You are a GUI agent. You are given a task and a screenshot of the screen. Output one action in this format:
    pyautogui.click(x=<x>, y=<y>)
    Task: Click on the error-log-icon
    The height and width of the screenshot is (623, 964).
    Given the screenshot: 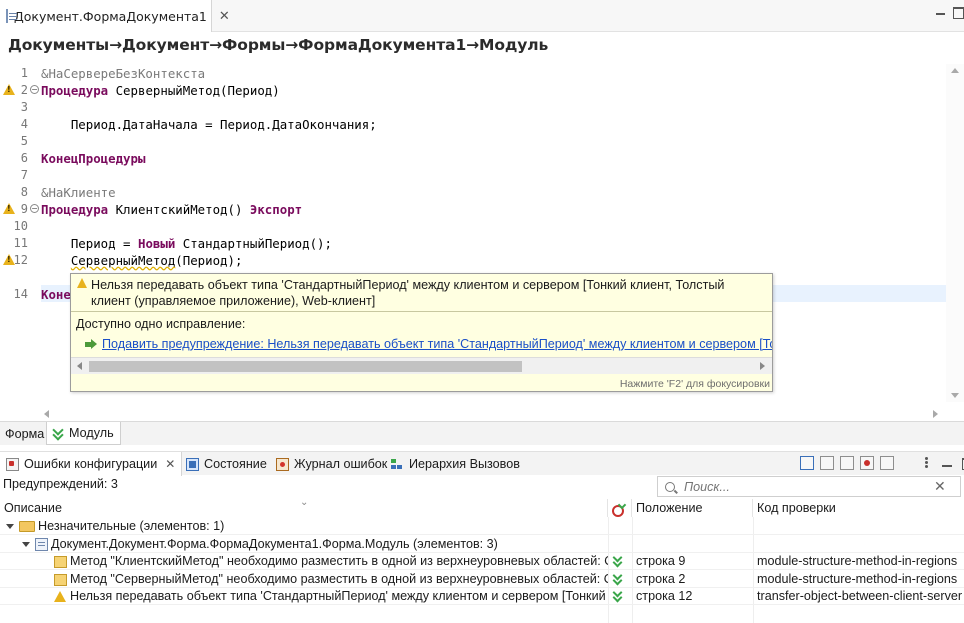 What is the action you would take?
    pyautogui.click(x=282, y=464)
    